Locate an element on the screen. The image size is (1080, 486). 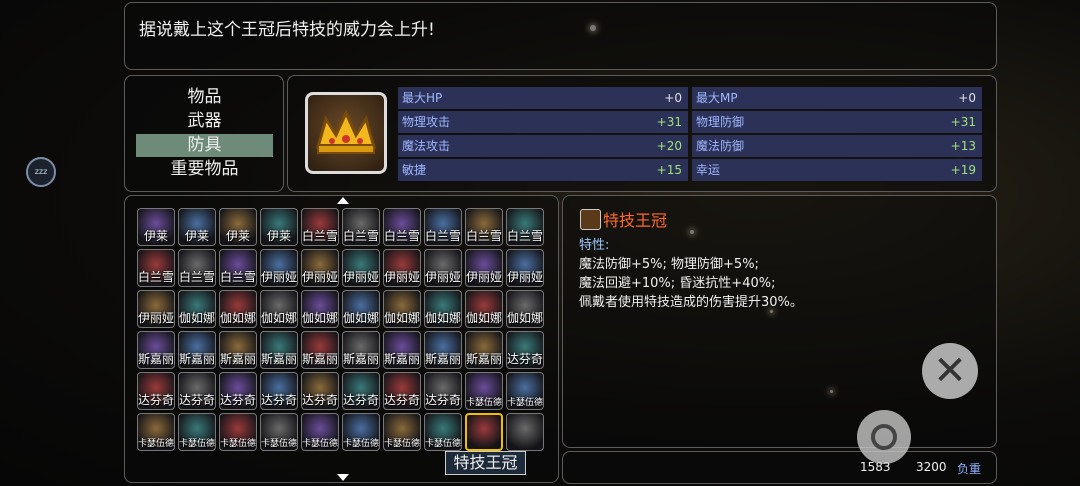
item-owner-label: 伽如娜 is located at coordinates (237, 318).